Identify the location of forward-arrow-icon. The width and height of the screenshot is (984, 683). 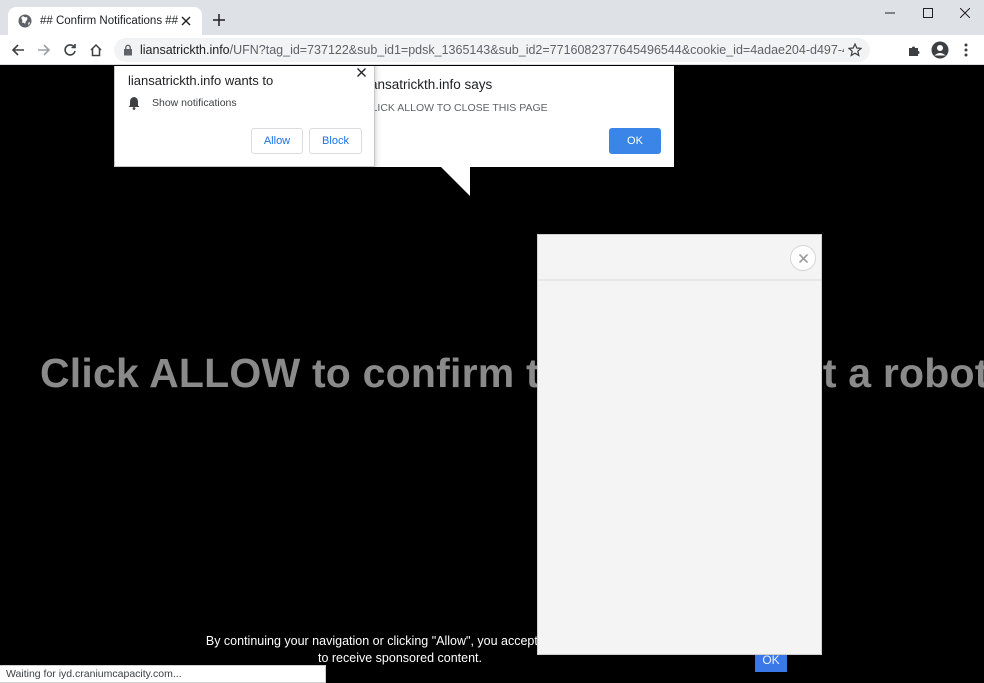
(44, 50).